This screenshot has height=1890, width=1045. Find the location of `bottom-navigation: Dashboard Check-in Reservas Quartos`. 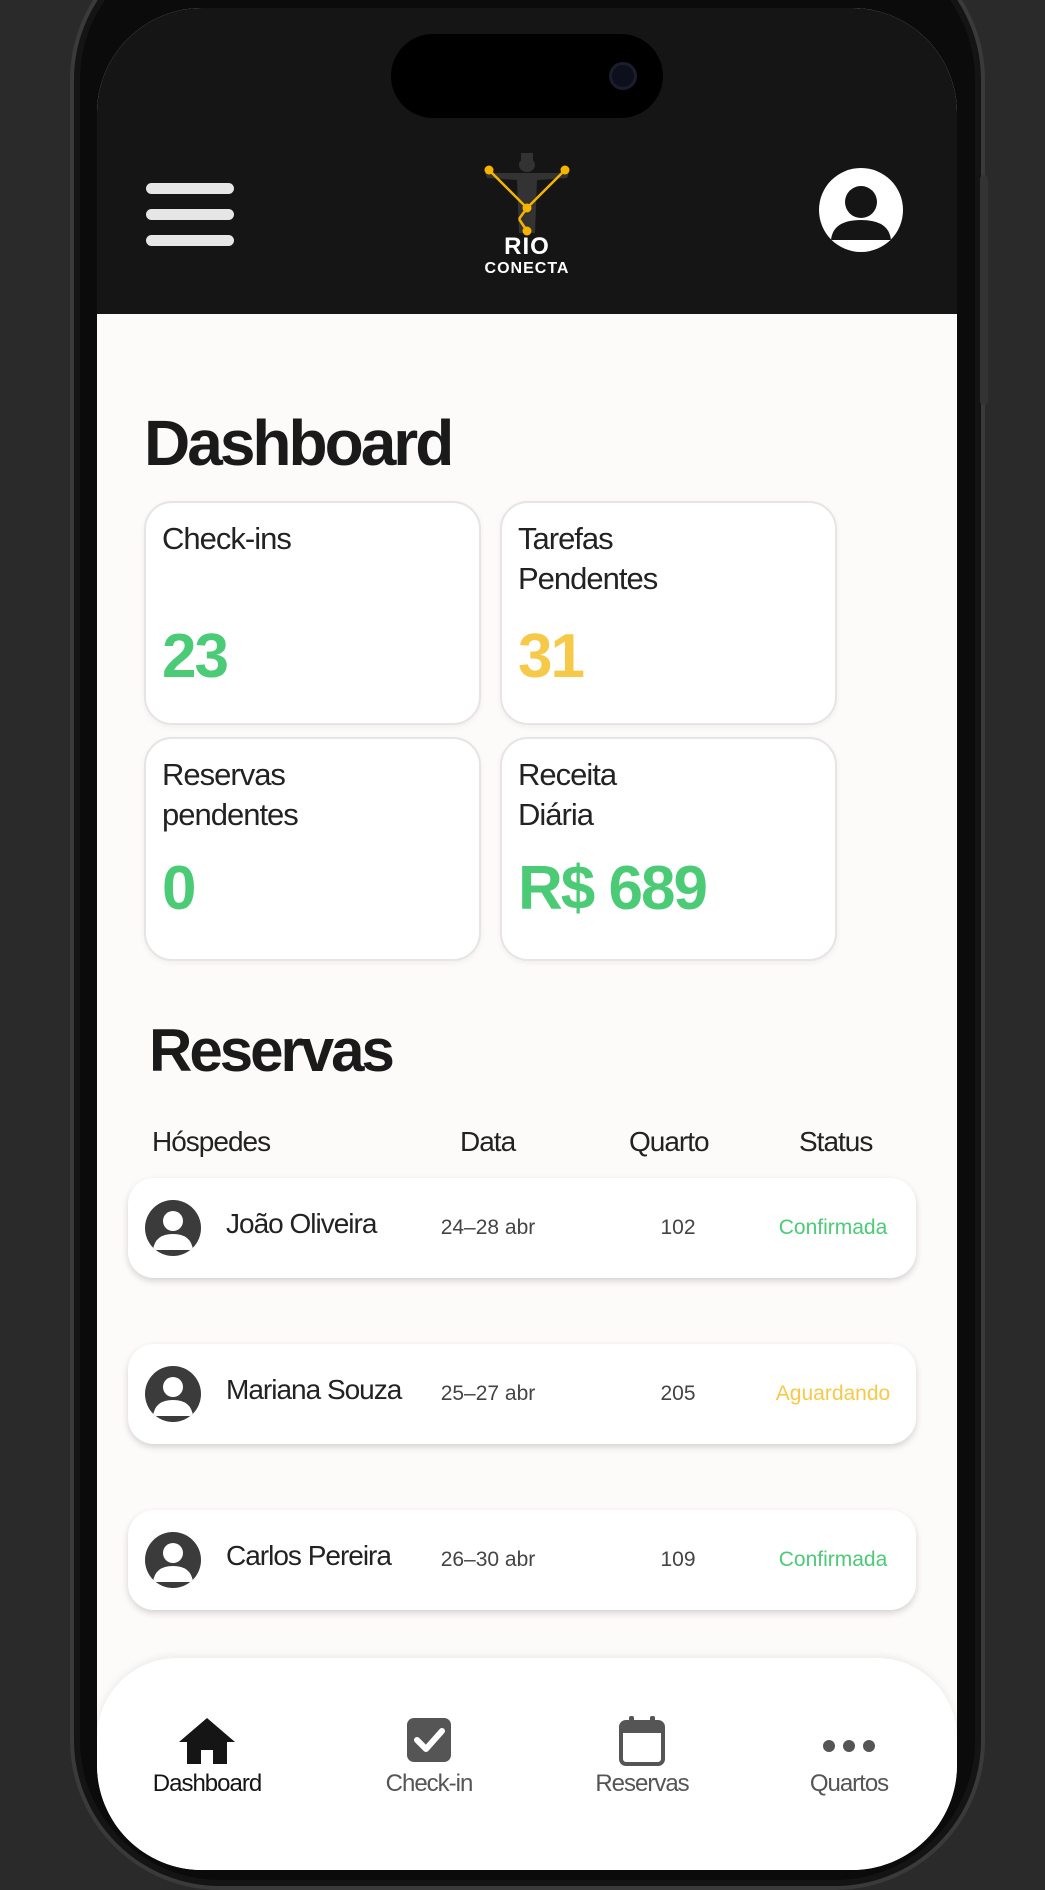

bottom-navigation: Dashboard Check-in Reservas Quartos is located at coordinates (527, 1764).